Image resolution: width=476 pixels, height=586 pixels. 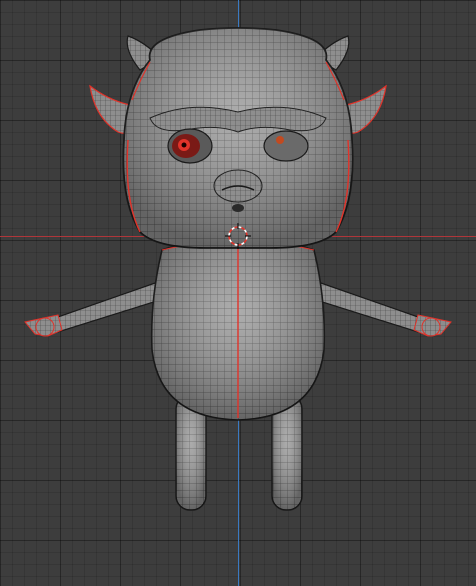 What do you see at coordinates (238, 329) in the screenshot?
I see `torso` at bounding box center [238, 329].